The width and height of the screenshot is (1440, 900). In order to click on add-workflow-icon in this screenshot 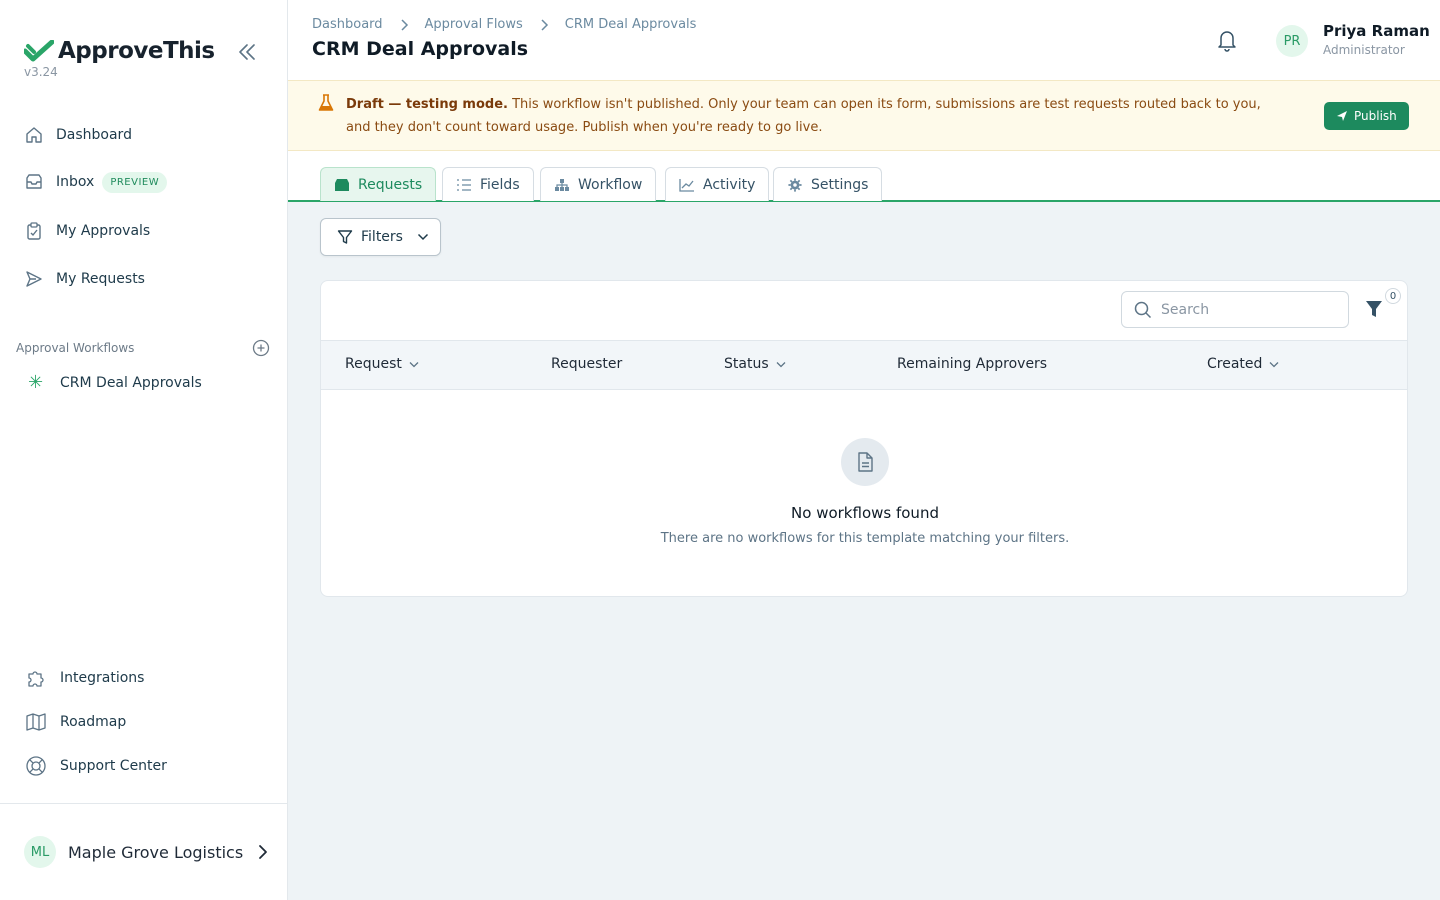, I will do `click(261, 348)`.